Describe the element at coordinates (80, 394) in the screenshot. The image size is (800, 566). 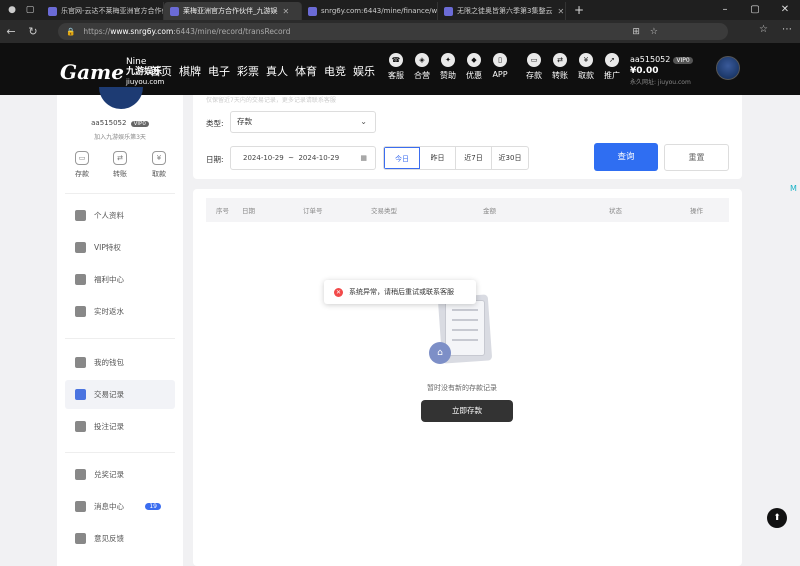
I see `transaction-icon` at that location.